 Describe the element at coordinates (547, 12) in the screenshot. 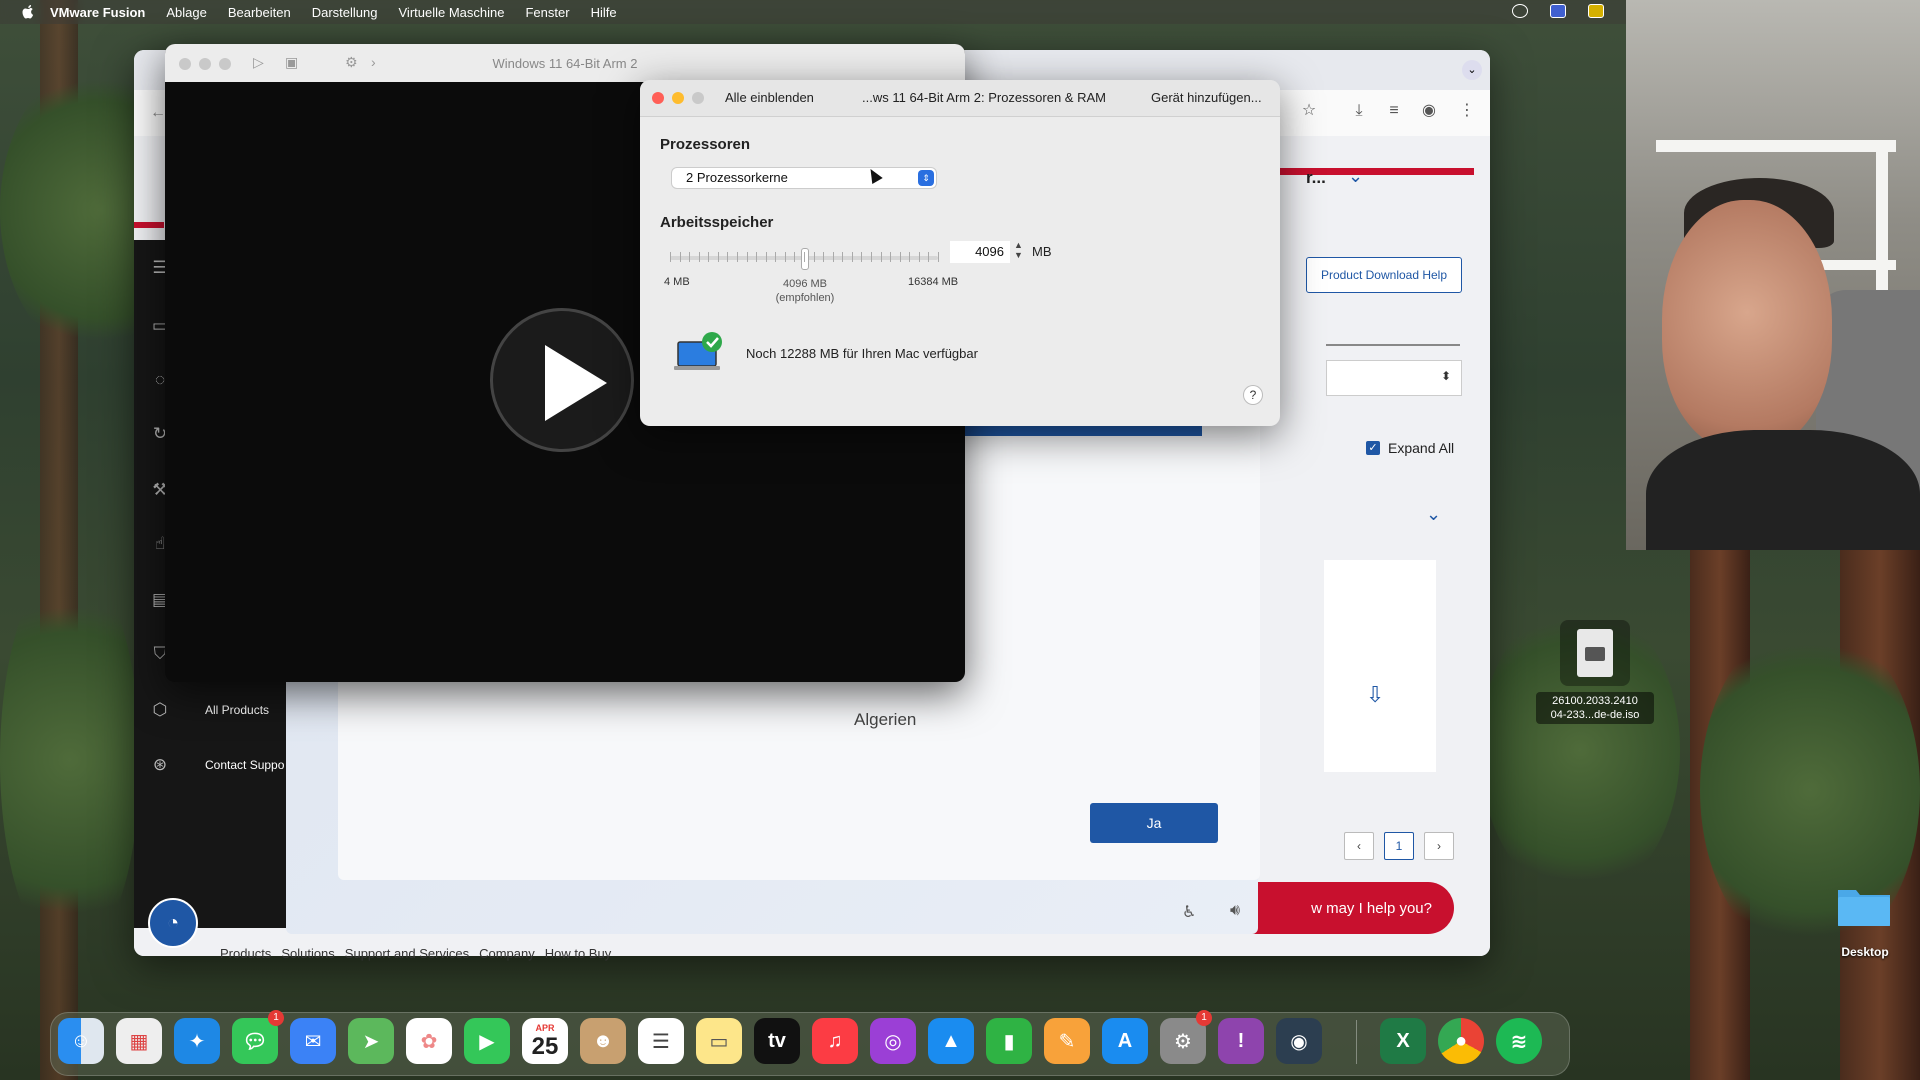

I see `menu-fenster: Fenster` at that location.